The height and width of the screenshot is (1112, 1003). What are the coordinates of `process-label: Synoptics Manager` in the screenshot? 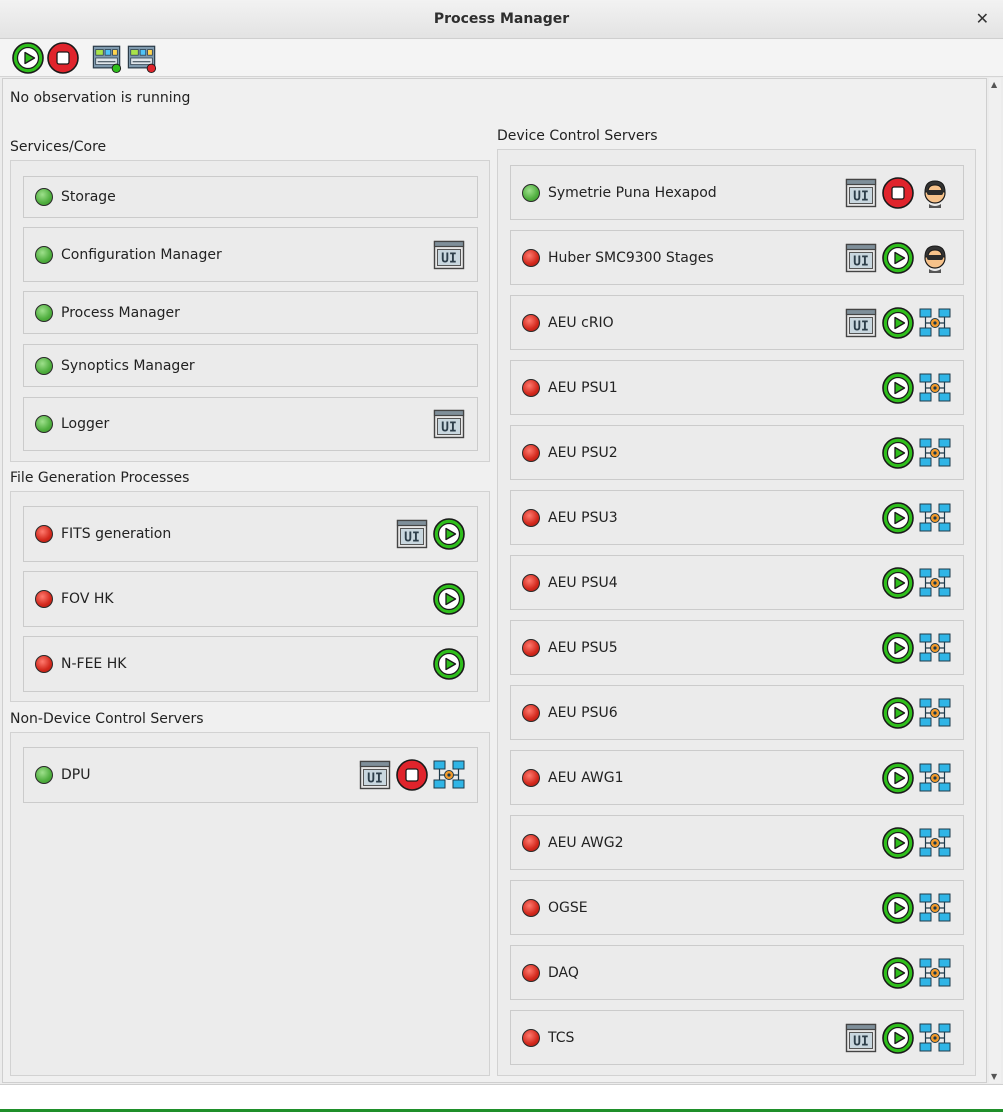 It's located at (128, 365).